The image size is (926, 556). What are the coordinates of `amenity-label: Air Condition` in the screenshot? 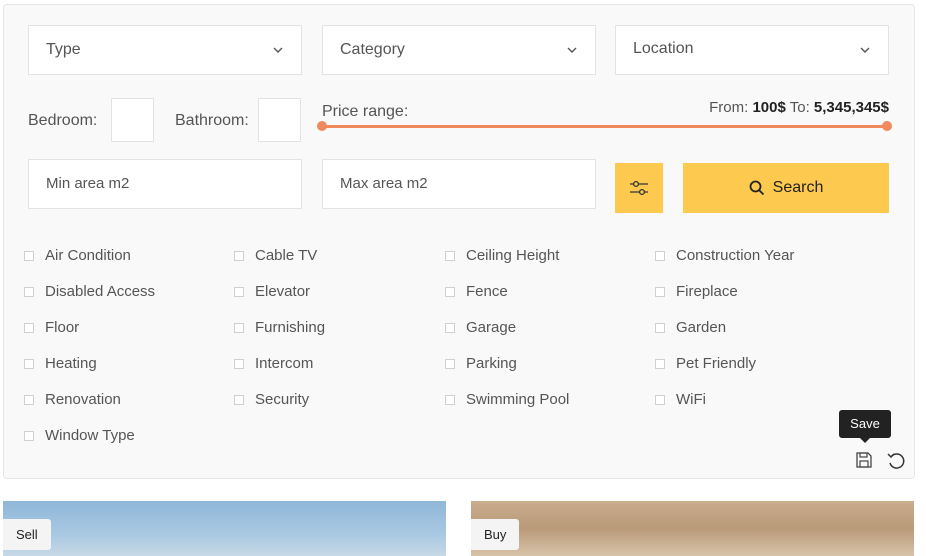 It's located at (88, 255).